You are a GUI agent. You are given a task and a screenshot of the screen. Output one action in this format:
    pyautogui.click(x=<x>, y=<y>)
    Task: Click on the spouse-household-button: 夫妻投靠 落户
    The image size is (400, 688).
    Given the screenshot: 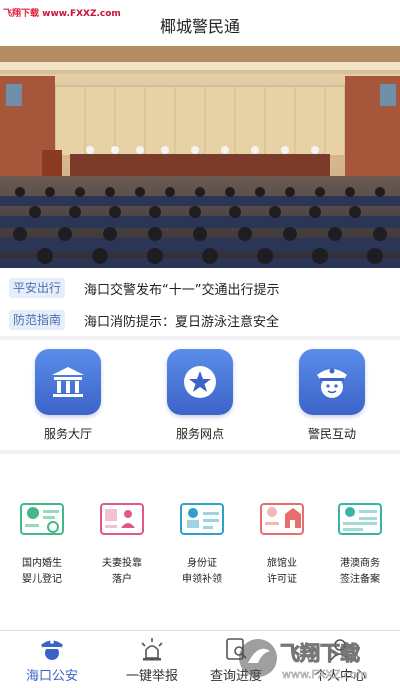 What is the action you would take?
    pyautogui.click(x=122, y=544)
    